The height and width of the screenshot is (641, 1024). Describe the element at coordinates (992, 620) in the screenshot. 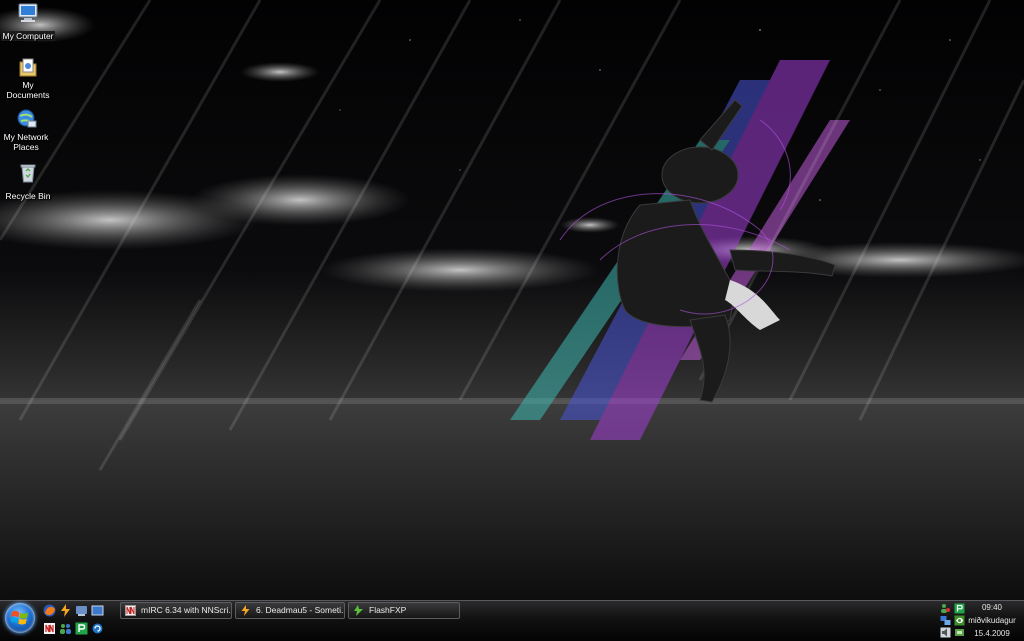

I see `clock-day: miðvikudagur` at that location.